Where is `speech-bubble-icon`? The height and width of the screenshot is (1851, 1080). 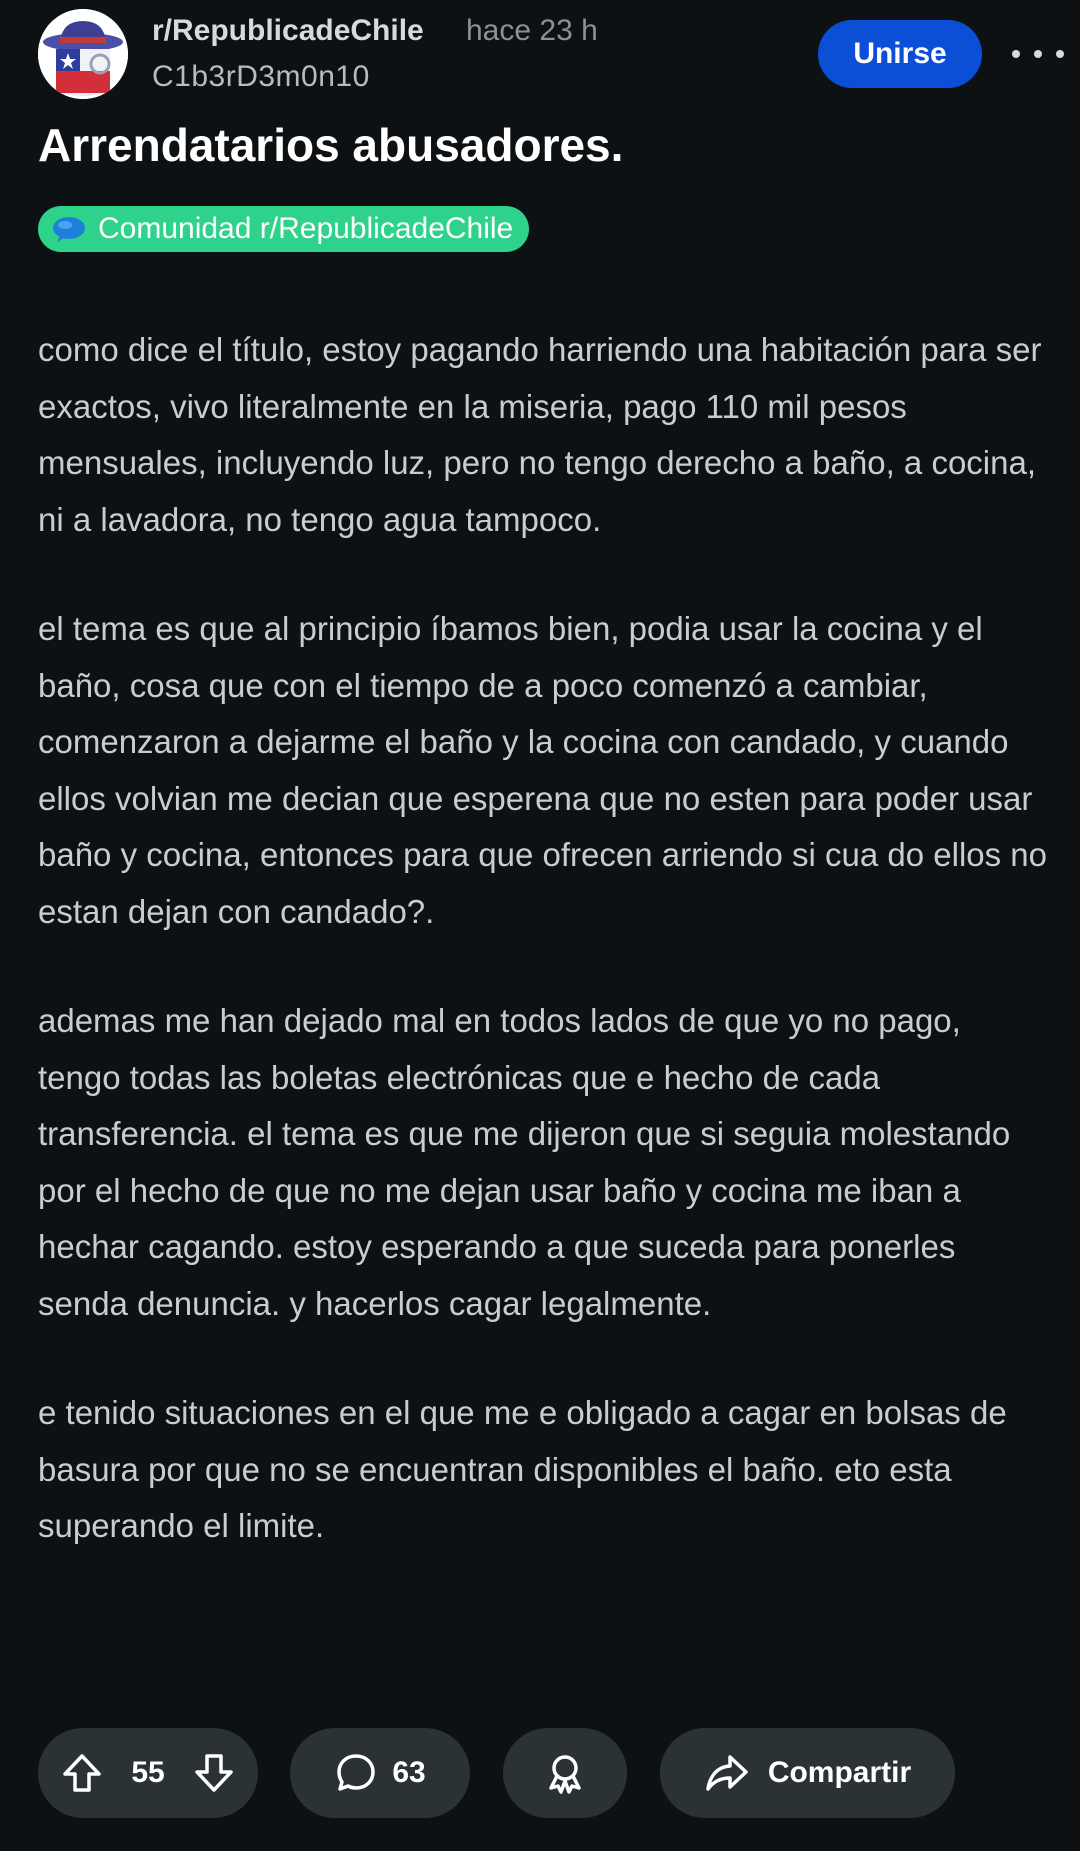
speech-bubble-icon is located at coordinates (69, 229).